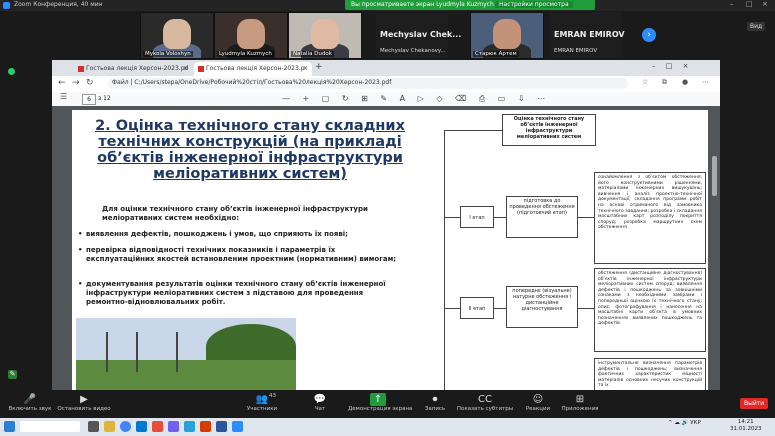 The image size is (775, 436). I want to click on window-title: Zoom Конференция, 40 мин, so click(58, 4).